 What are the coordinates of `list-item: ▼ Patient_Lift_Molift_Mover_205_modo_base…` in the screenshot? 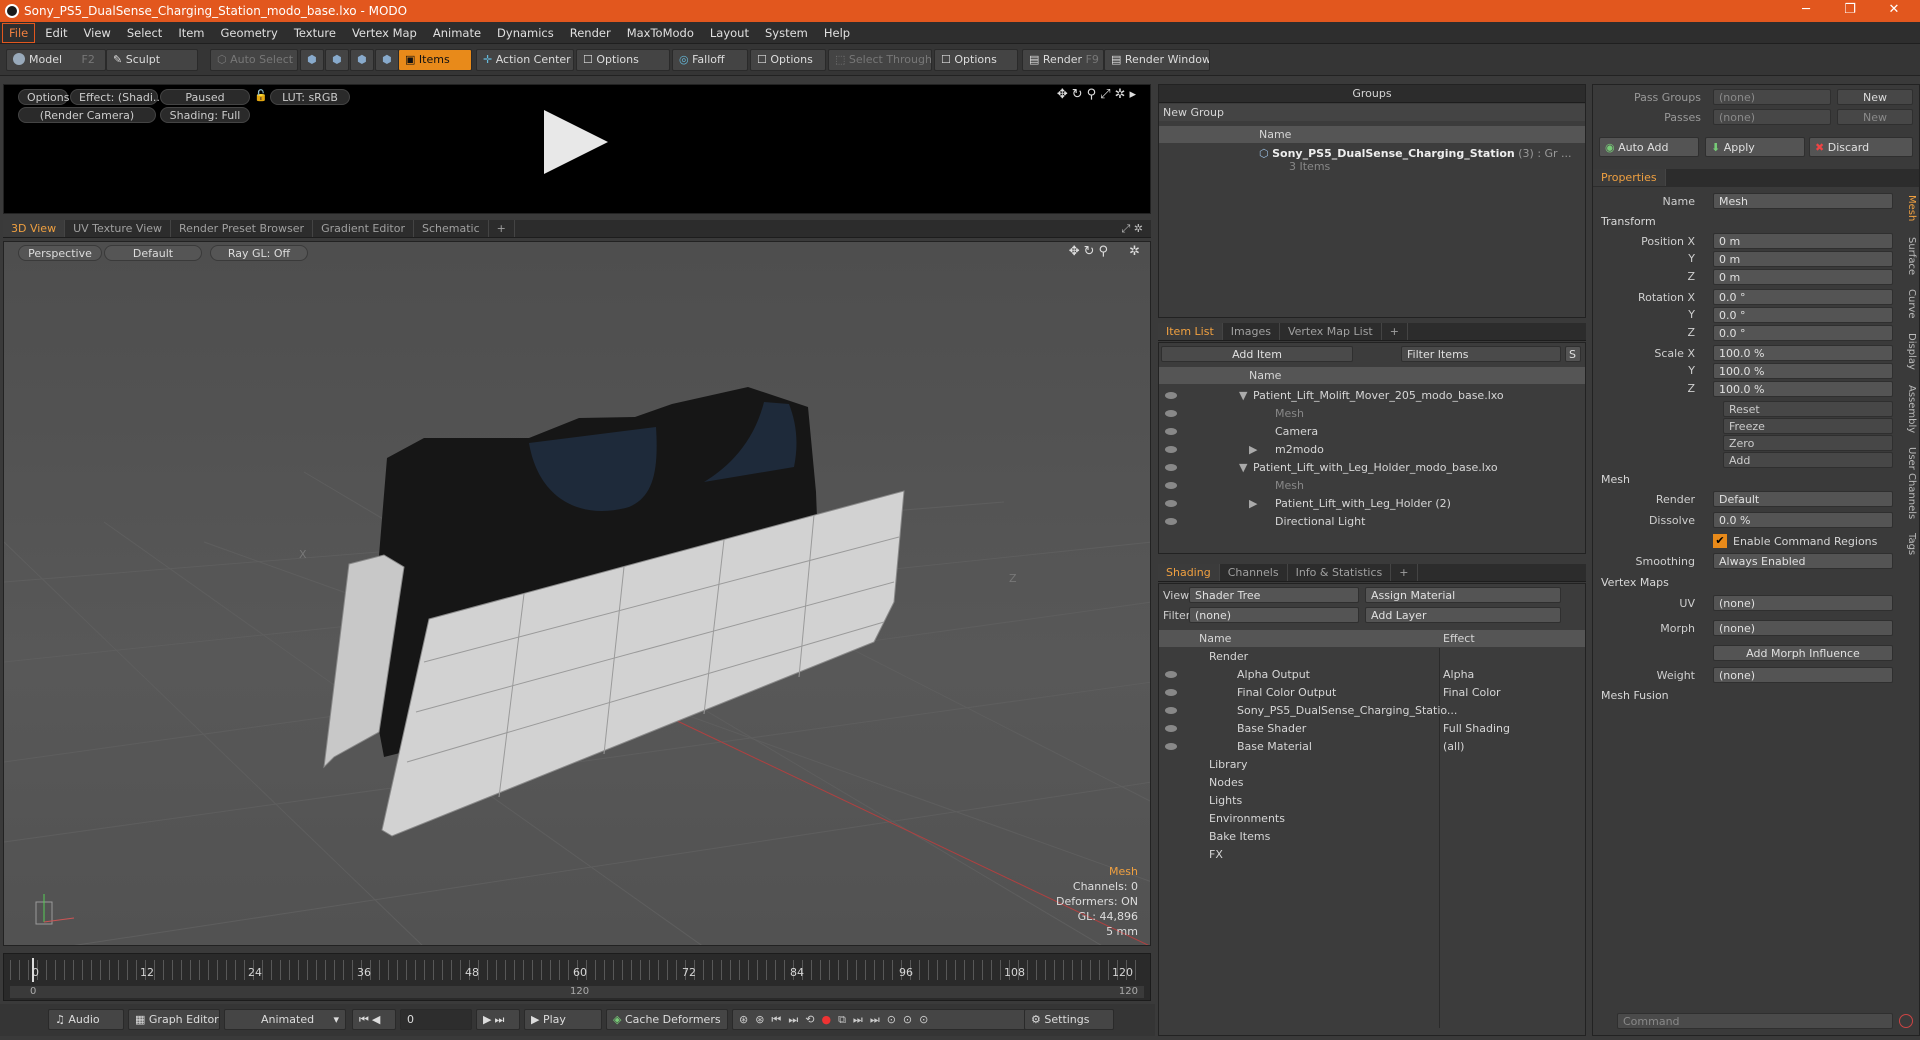 It's located at (1372, 396).